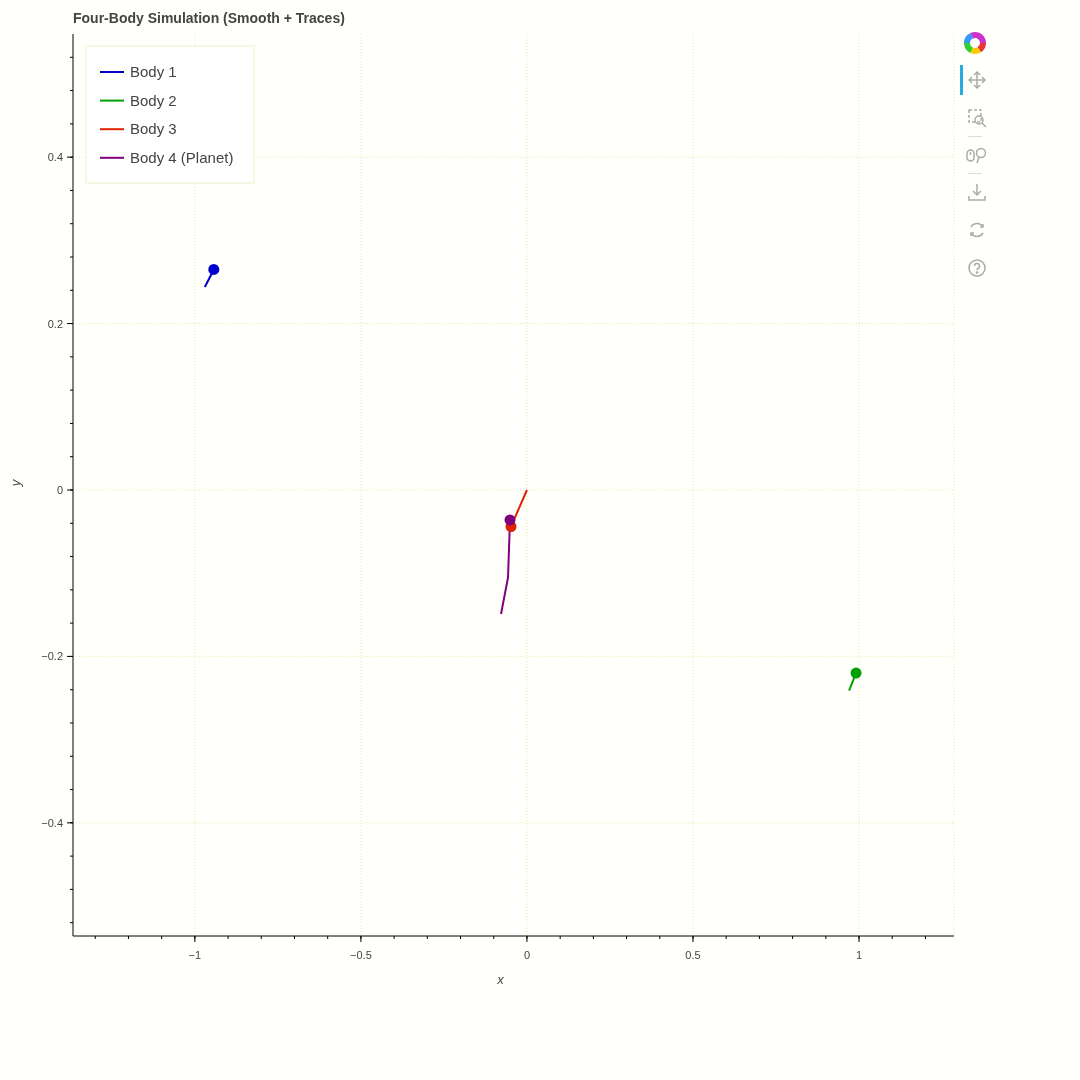  I want to click on tick-label: −1, so click(195, 955).